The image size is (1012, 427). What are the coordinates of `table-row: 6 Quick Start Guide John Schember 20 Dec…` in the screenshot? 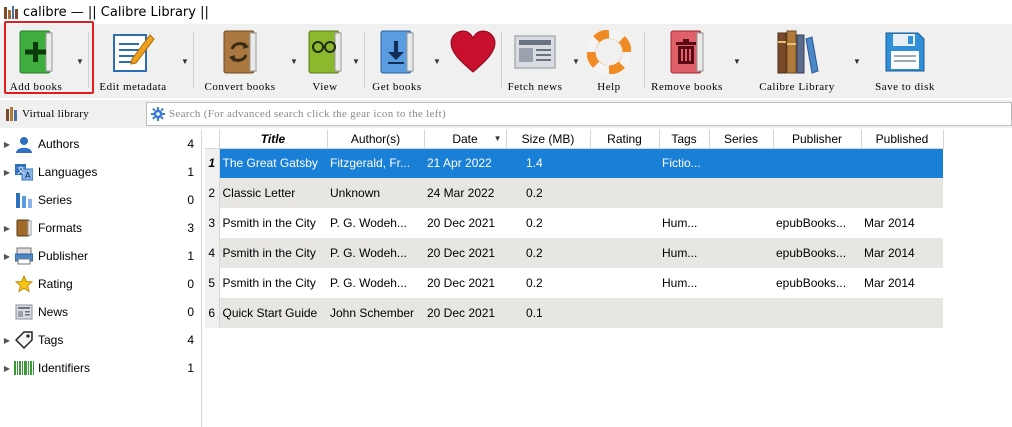 It's located at (574, 313).